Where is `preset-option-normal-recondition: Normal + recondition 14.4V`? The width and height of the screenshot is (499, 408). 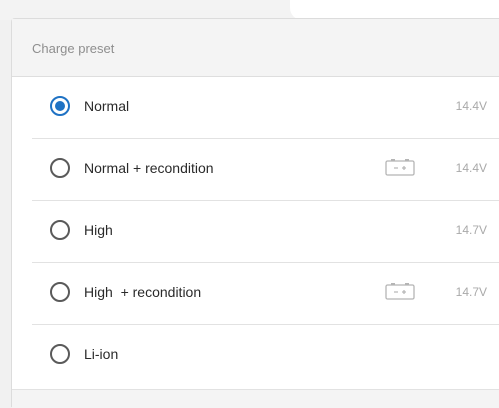
preset-option-normal-recondition: Normal + recondition 14.4V is located at coordinates (255, 170).